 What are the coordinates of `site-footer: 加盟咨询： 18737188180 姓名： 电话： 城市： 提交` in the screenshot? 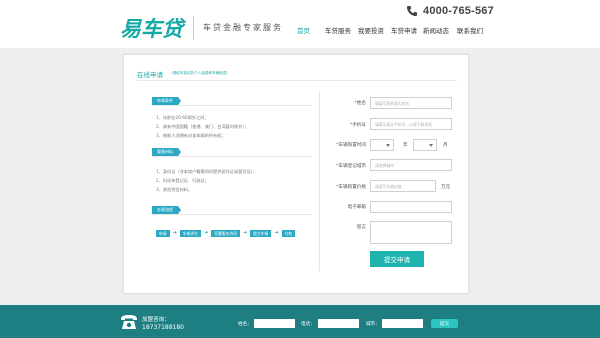 It's located at (300, 321).